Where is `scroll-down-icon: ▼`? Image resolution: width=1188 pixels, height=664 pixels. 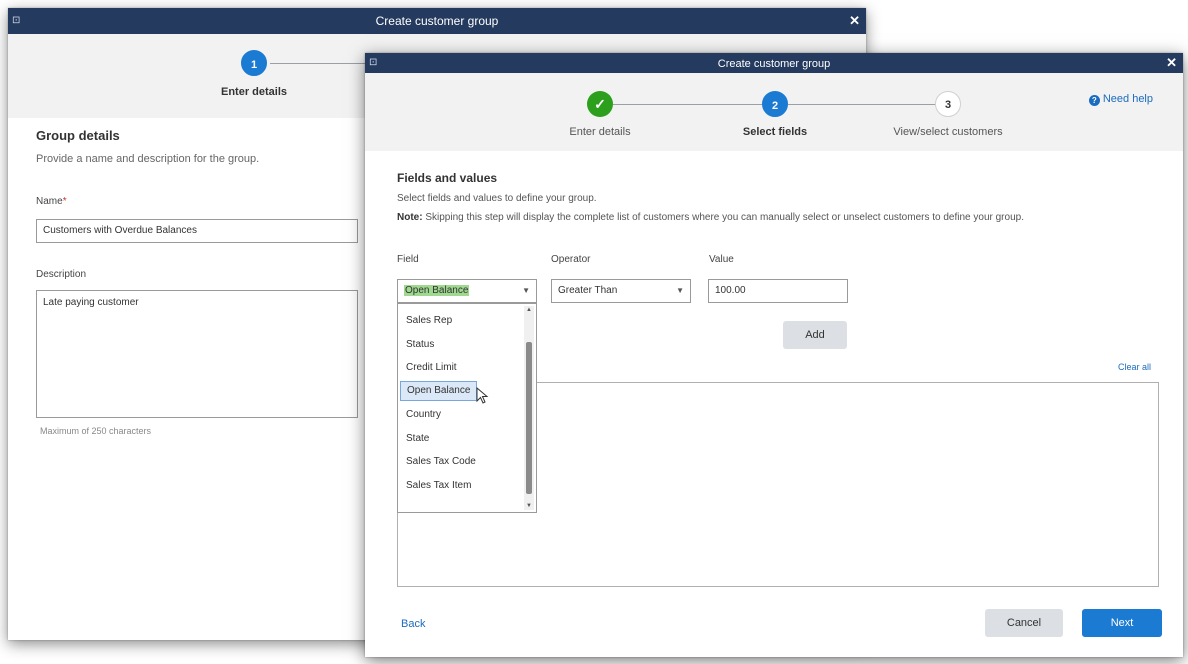
scroll-down-icon: ▼ is located at coordinates (529, 506).